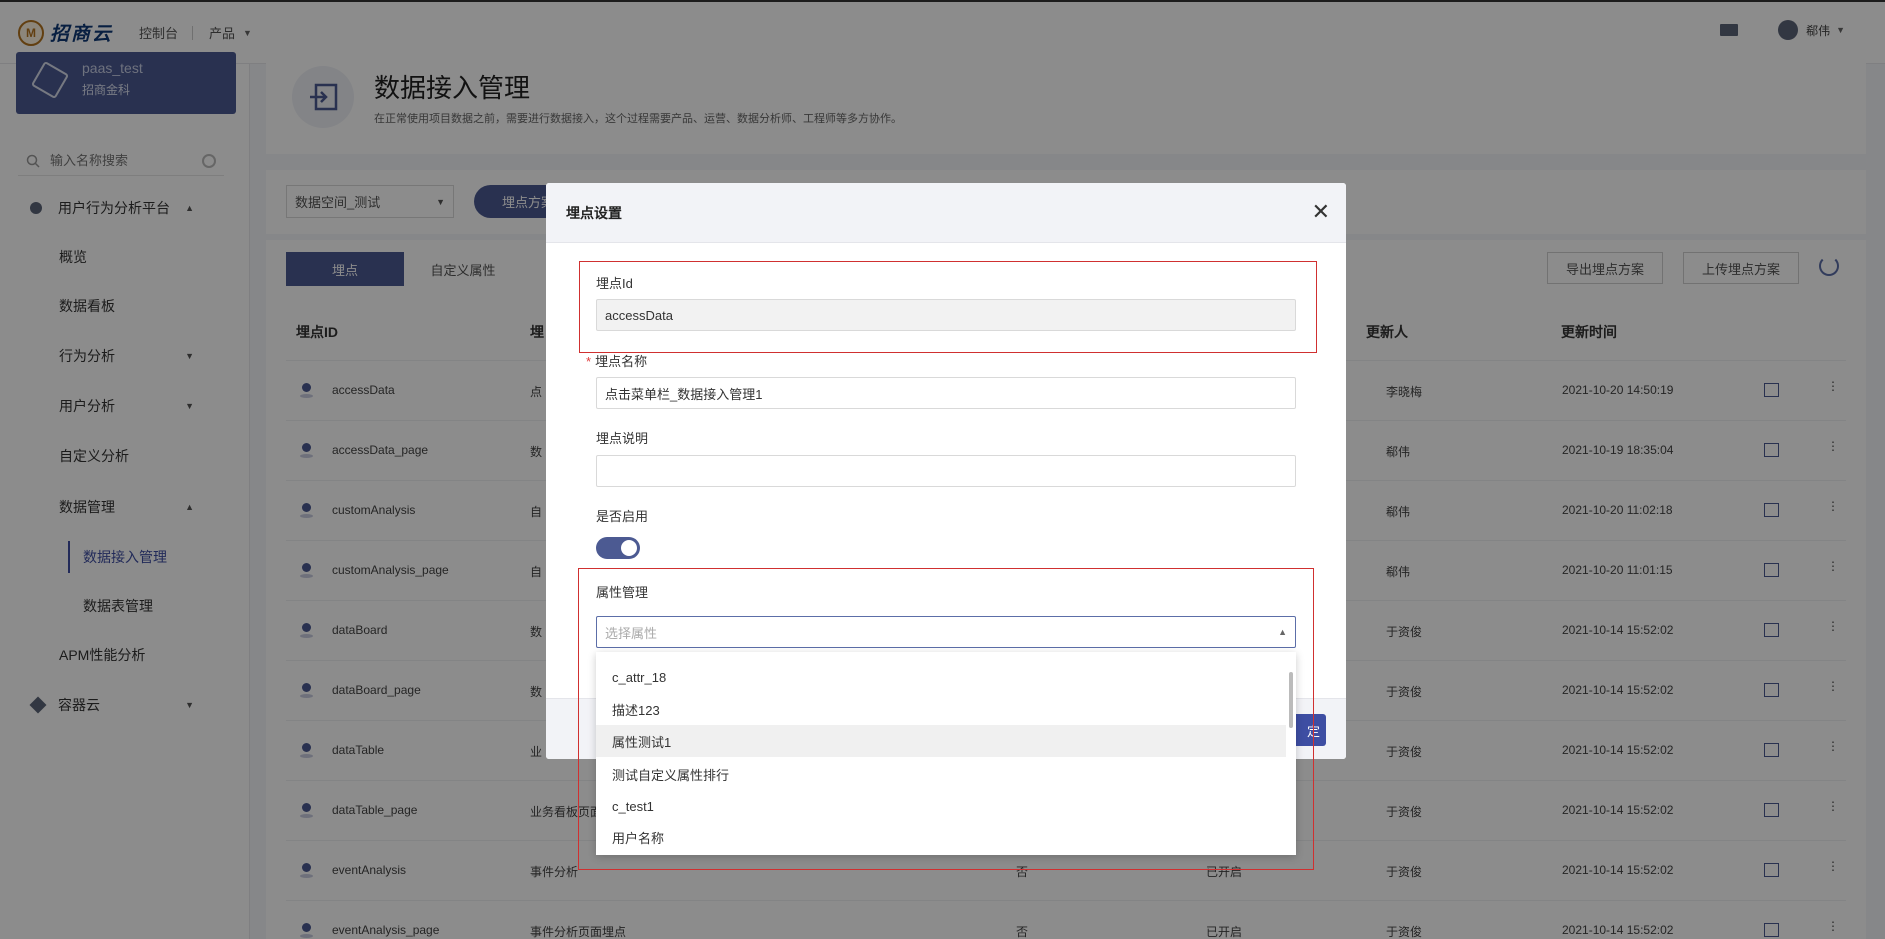 The height and width of the screenshot is (939, 1885). What do you see at coordinates (622, 438) in the screenshot?
I see `event-desc-label: 埋点说明` at bounding box center [622, 438].